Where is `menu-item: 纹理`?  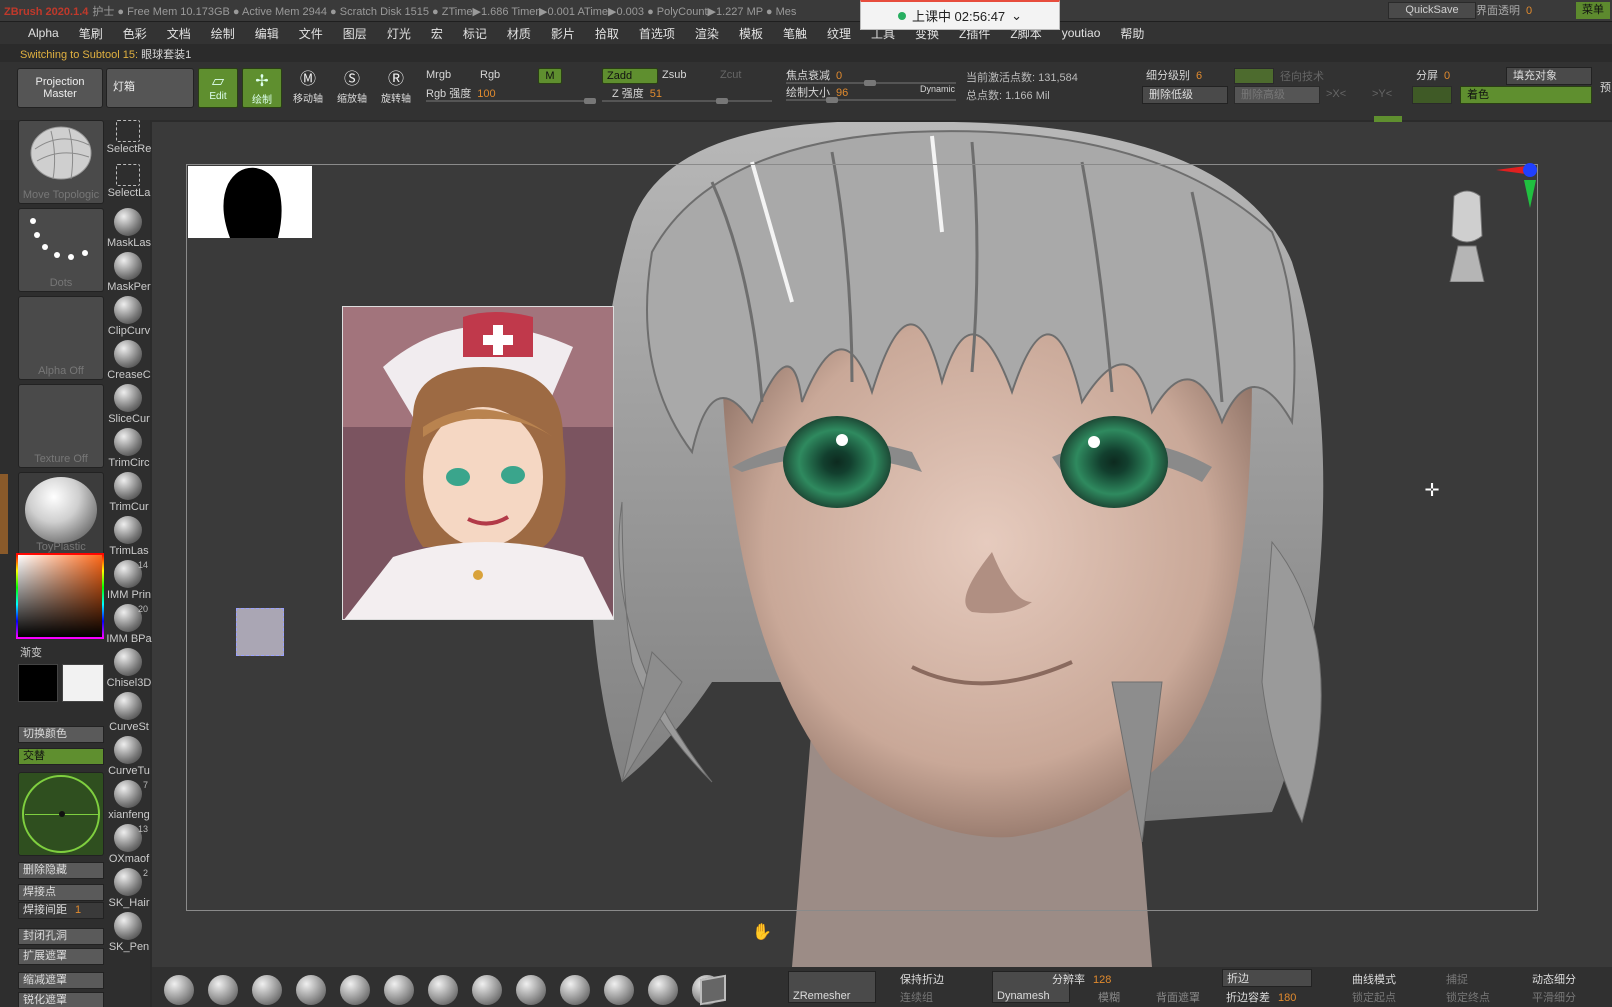
menu-item: 纹理 is located at coordinates (839, 33).